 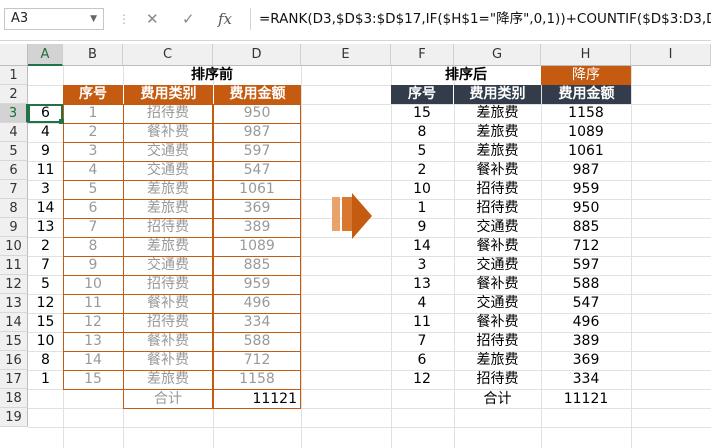 What do you see at coordinates (422, 55) in the screenshot?
I see `column-header-f: F` at bounding box center [422, 55].